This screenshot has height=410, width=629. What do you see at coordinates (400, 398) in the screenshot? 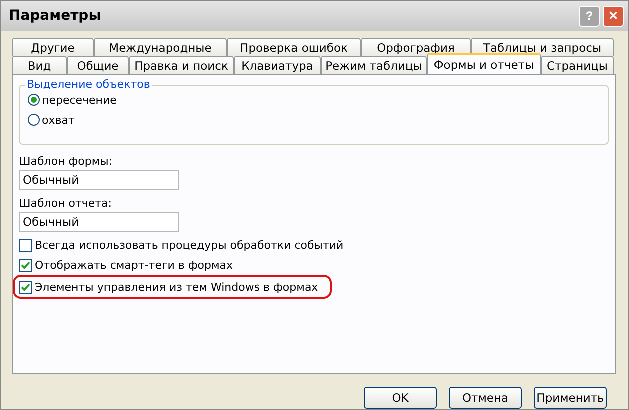
I see `dialog-button: OK` at bounding box center [400, 398].